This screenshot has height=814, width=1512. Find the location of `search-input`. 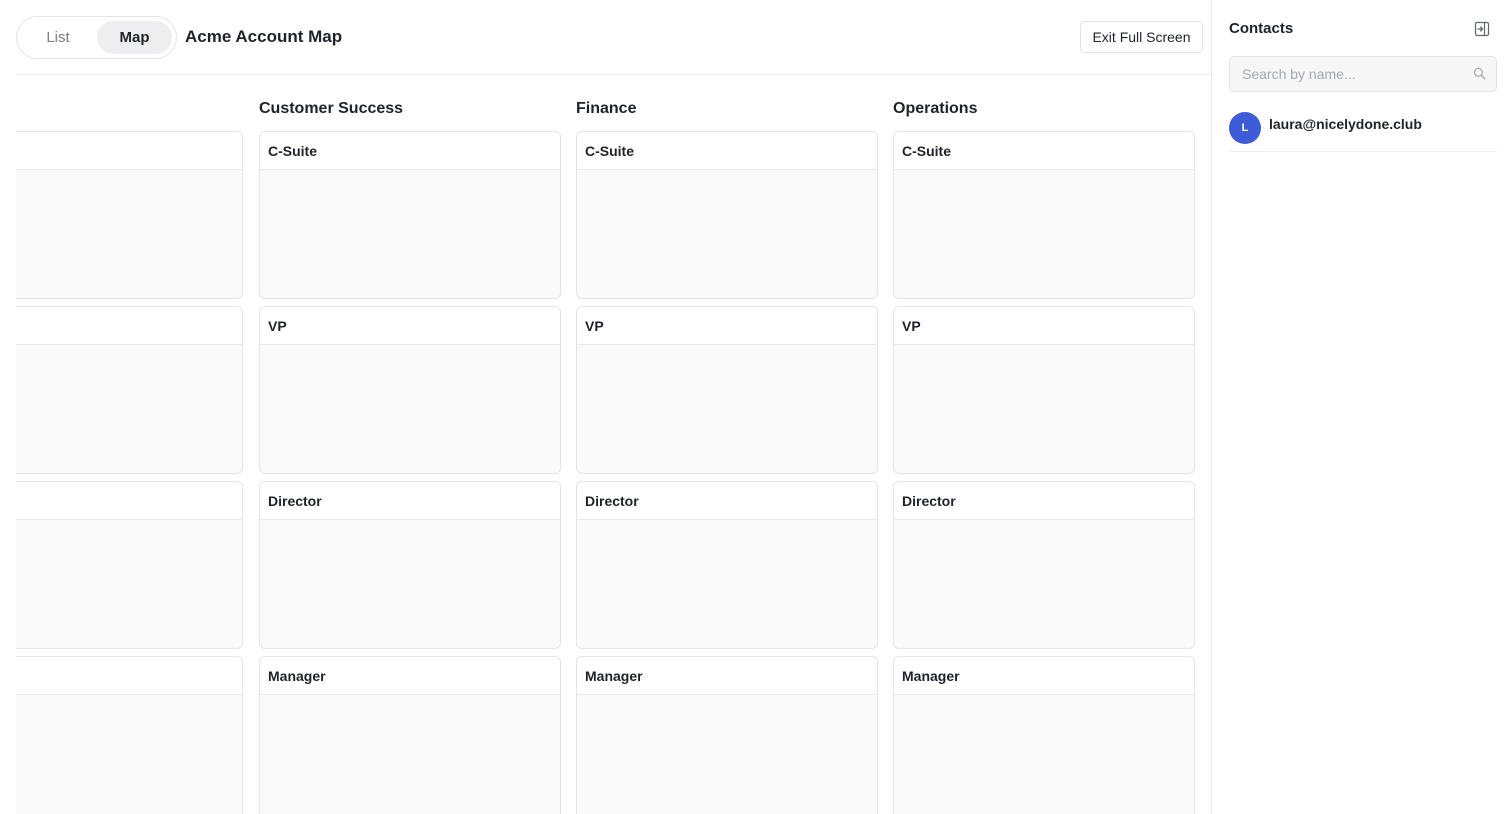

search-input is located at coordinates (1348, 74).